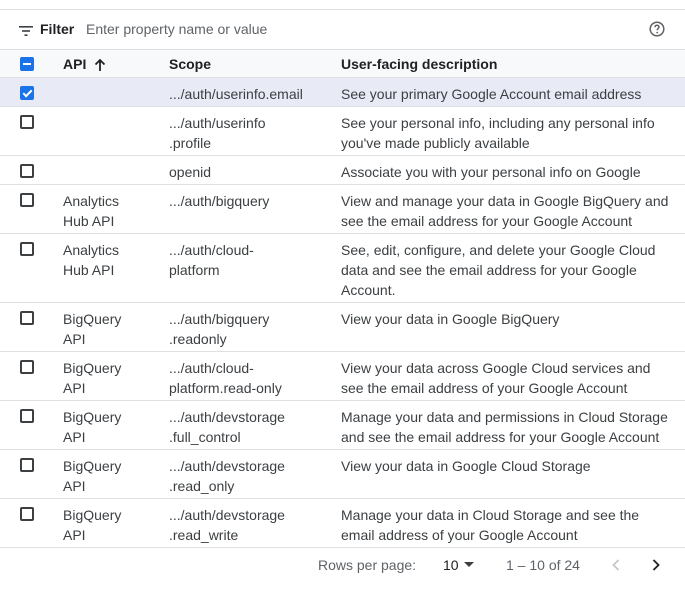 Image resolution: width=685 pixels, height=601 pixels. I want to click on api-cell-line: Hub API, so click(89, 221).